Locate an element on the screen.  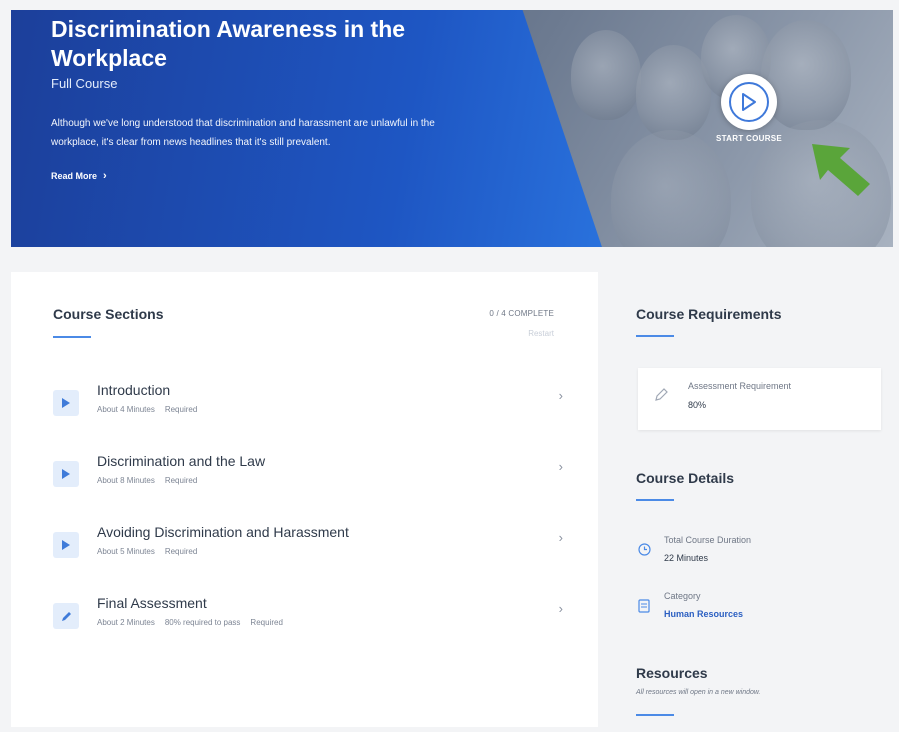
duration-value: 22 Minutes is located at coordinates (686, 558).